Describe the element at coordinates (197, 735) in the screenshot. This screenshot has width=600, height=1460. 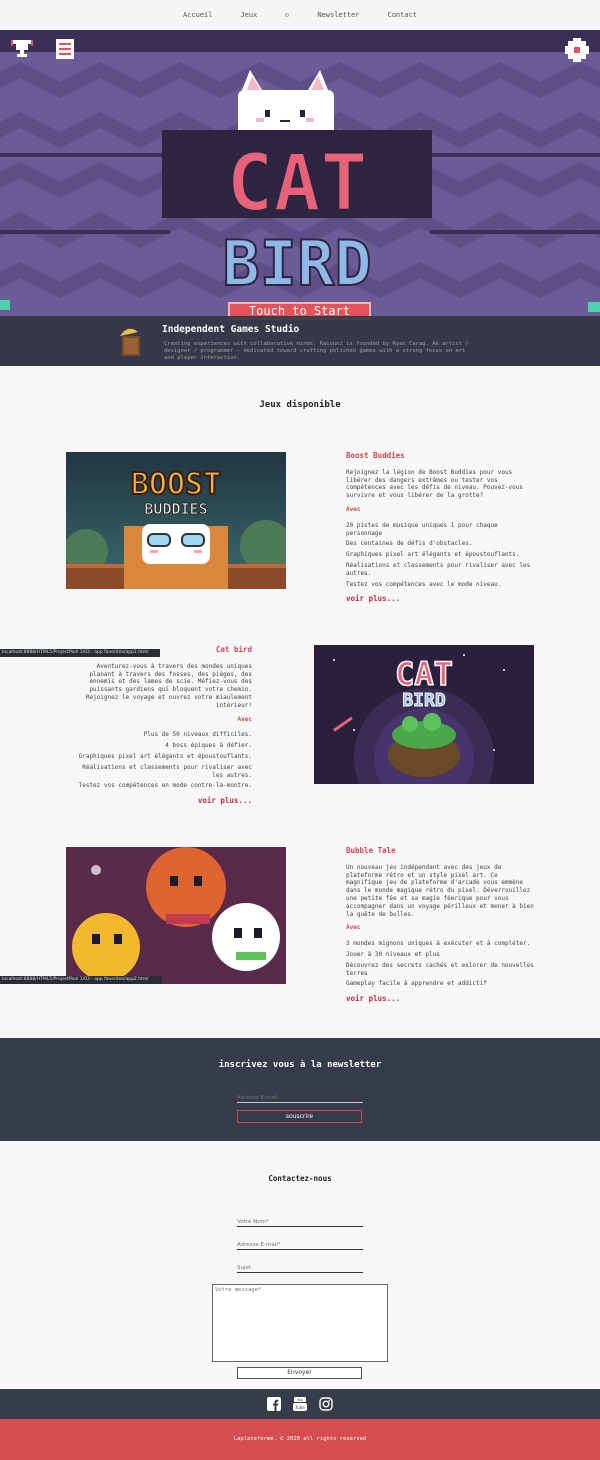
I see `feature-item: Plus de 50 niveaux difficiles.` at that location.